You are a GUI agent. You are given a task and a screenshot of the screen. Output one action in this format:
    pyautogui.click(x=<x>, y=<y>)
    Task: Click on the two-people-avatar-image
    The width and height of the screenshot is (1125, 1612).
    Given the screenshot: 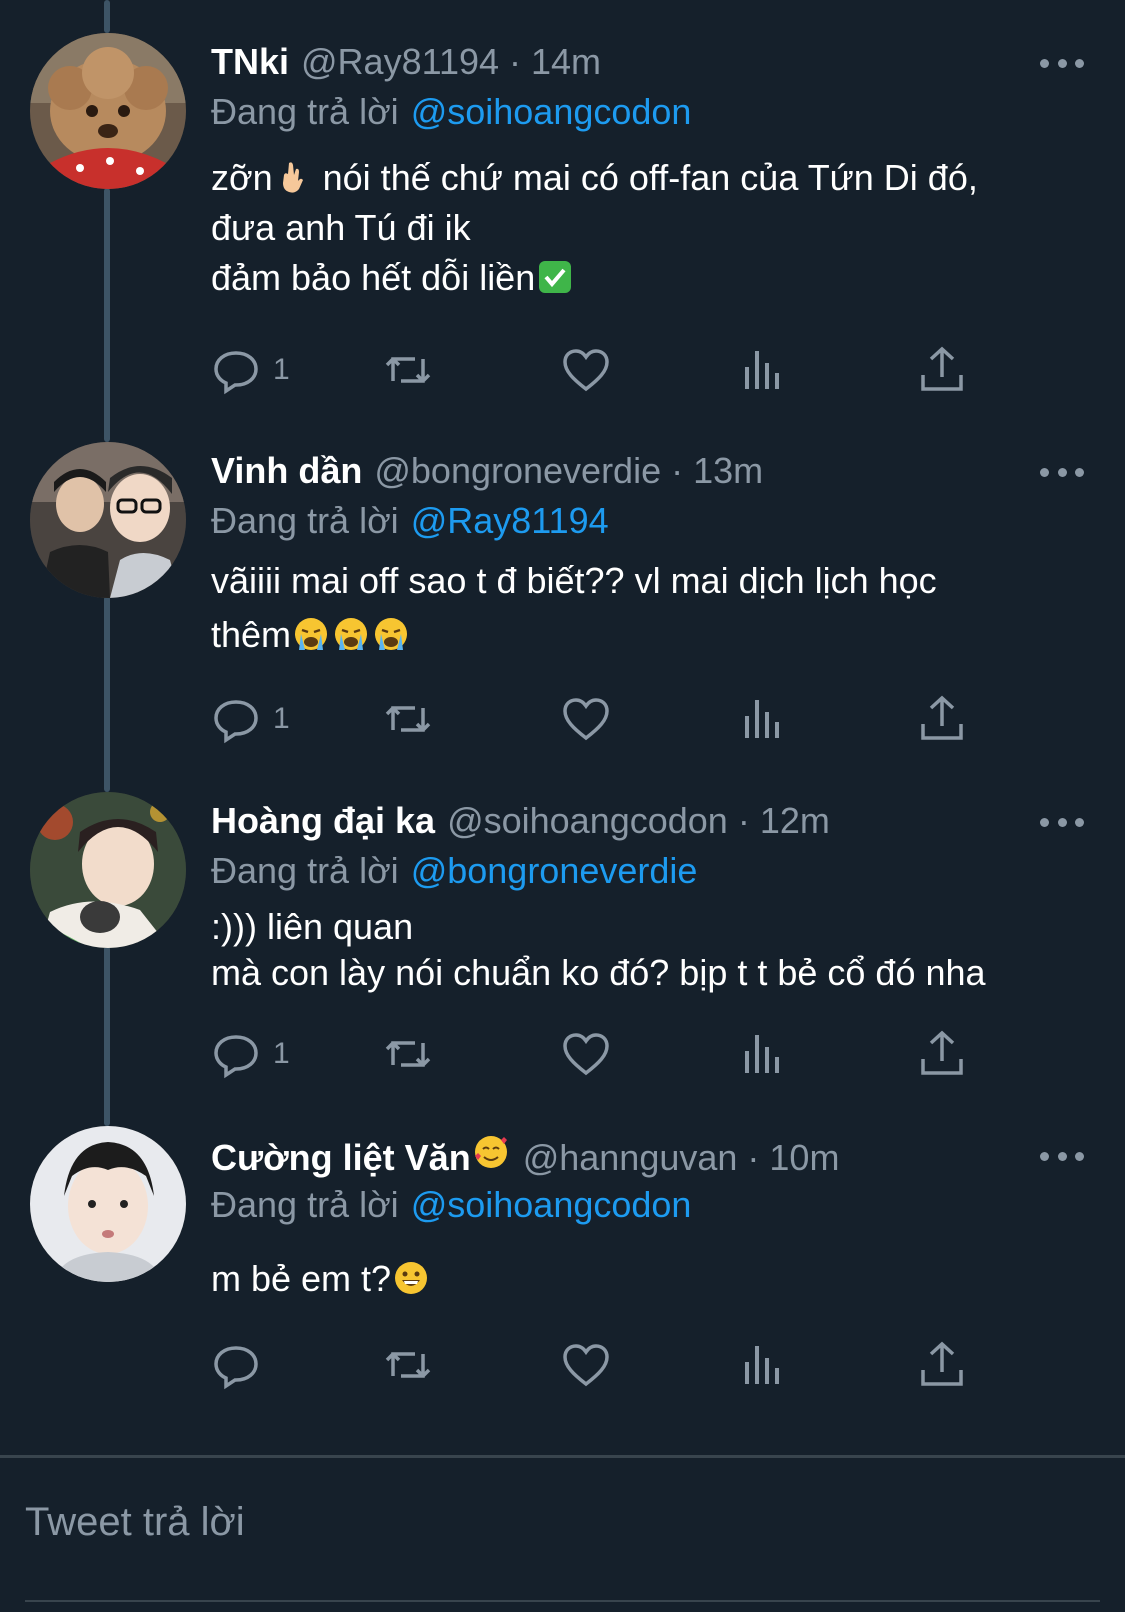 What is the action you would take?
    pyautogui.click(x=108, y=520)
    